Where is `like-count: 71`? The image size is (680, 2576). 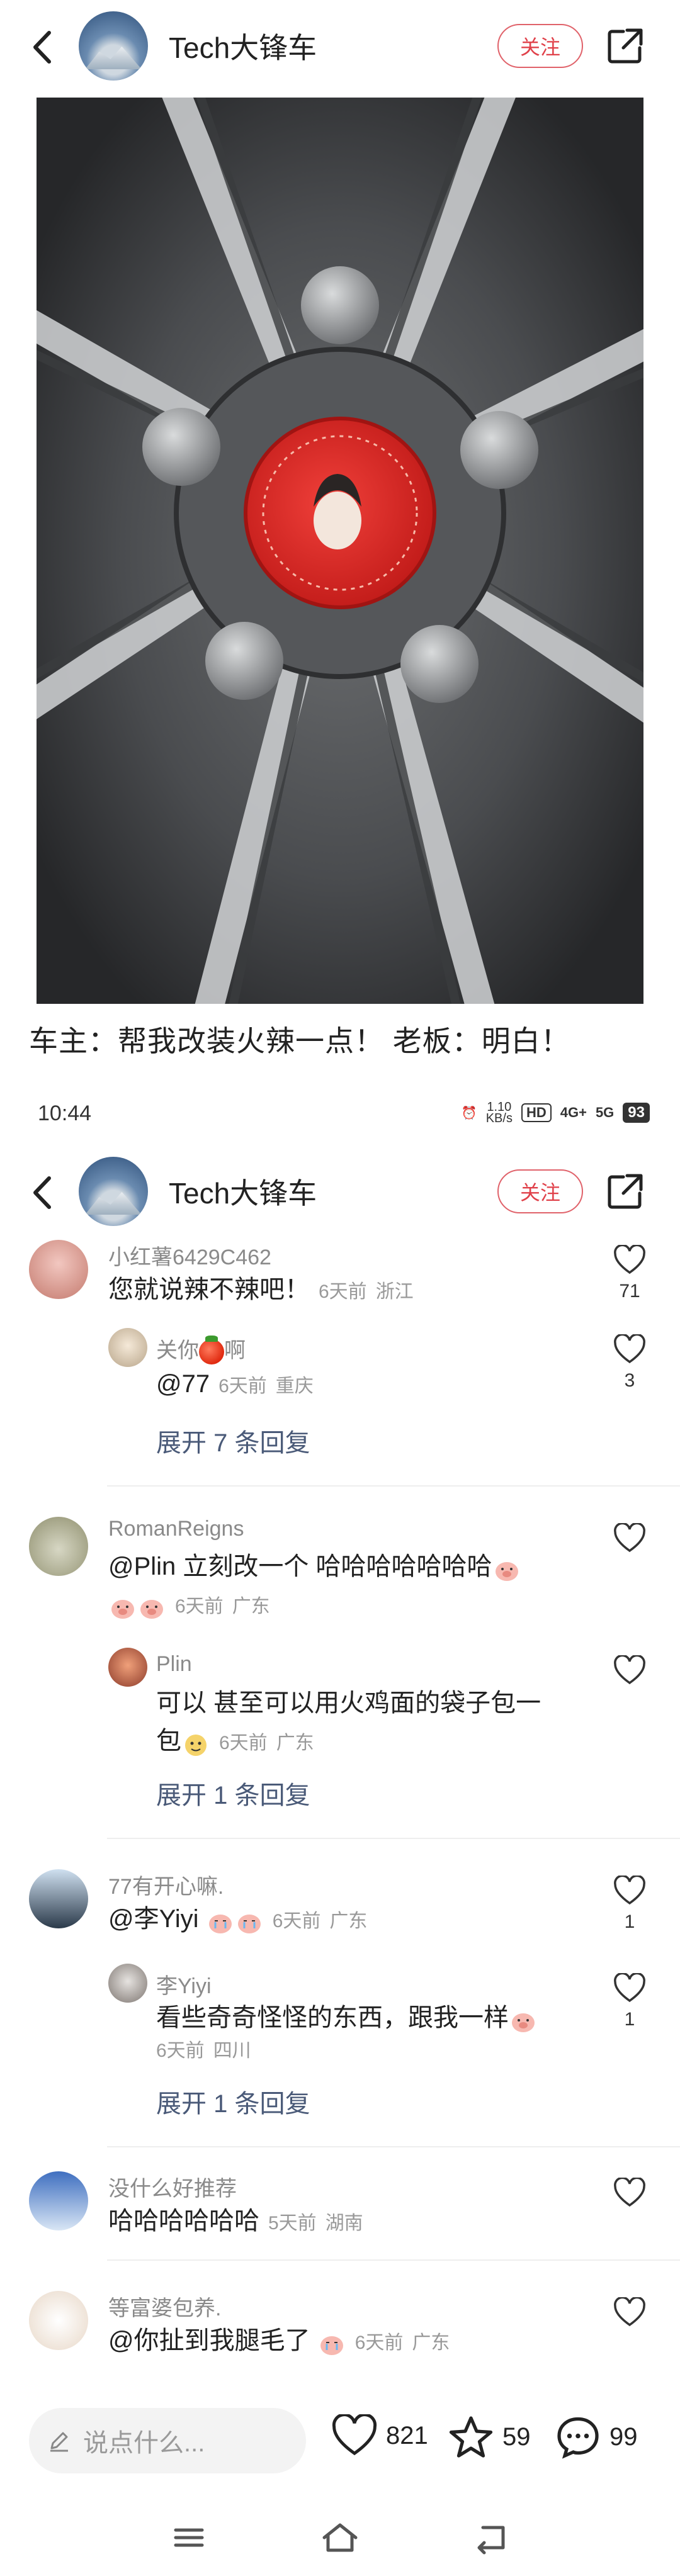 like-count: 71 is located at coordinates (629, 1291).